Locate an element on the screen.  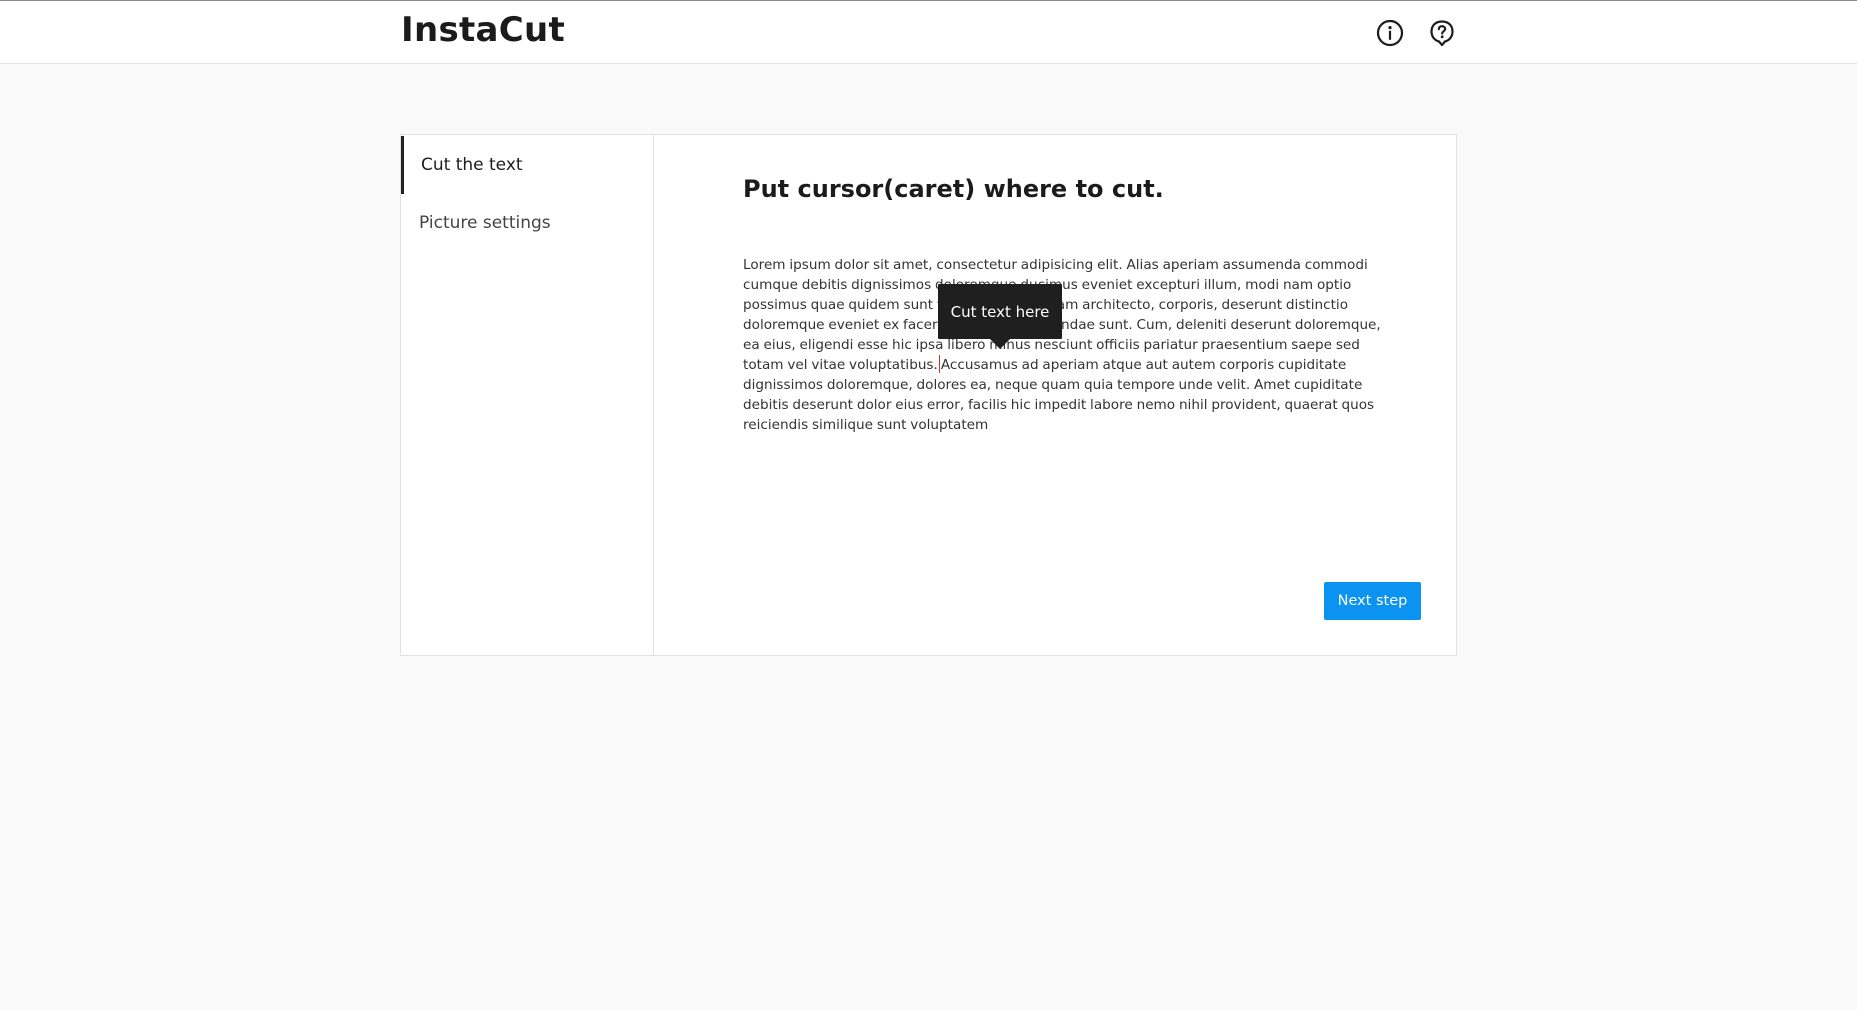
help-icon is located at coordinates (1442, 33).